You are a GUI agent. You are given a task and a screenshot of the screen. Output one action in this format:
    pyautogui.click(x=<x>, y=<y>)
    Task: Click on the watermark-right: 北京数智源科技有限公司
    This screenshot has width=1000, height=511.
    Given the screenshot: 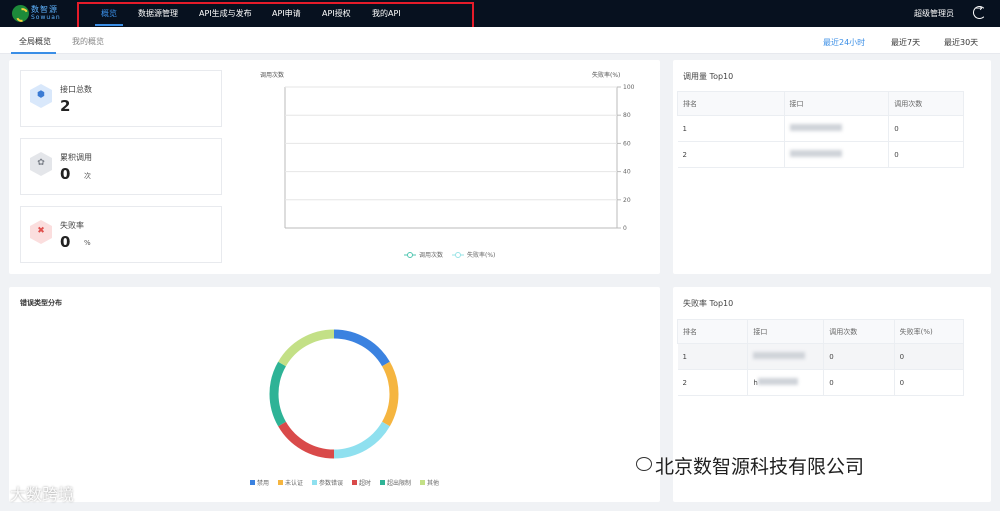 What is the action you would take?
    pyautogui.click(x=760, y=467)
    